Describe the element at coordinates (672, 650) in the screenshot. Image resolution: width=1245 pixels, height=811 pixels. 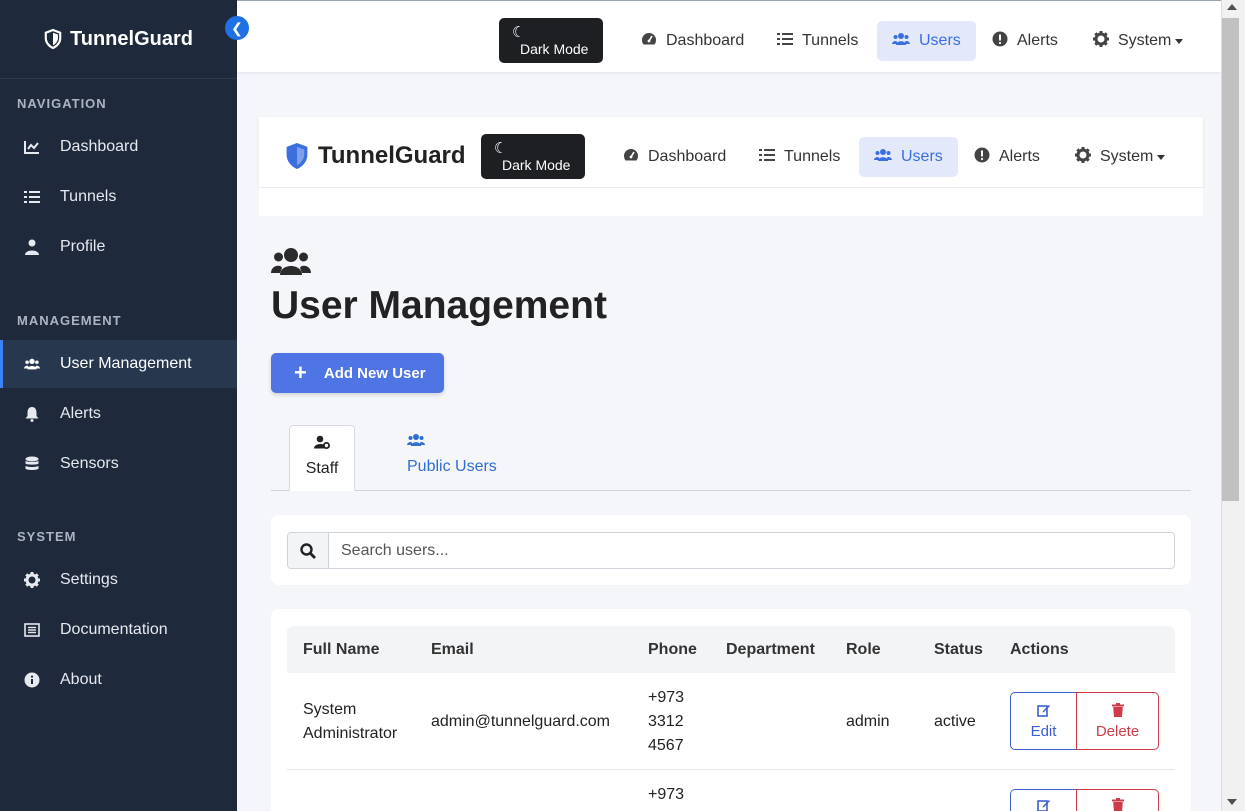
I see `column-header-phone: Phone` at that location.